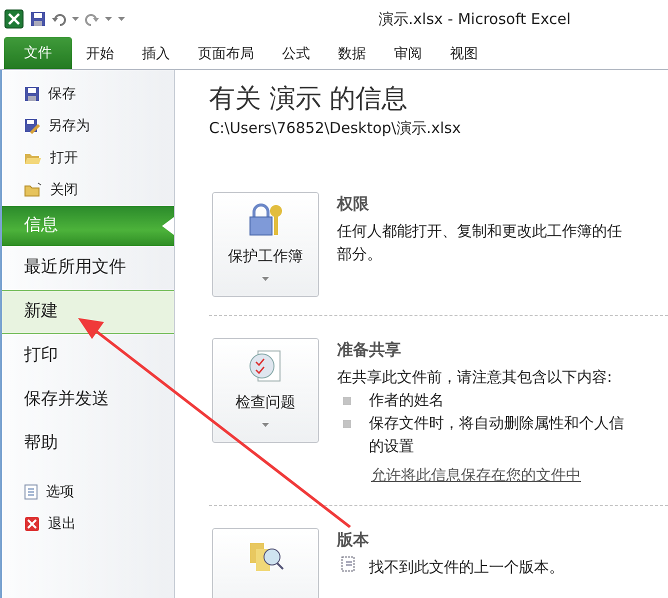 This screenshot has width=668, height=598. What do you see at coordinates (88, 268) in the screenshot?
I see `sidebar-tab: 最近所用文件` at bounding box center [88, 268].